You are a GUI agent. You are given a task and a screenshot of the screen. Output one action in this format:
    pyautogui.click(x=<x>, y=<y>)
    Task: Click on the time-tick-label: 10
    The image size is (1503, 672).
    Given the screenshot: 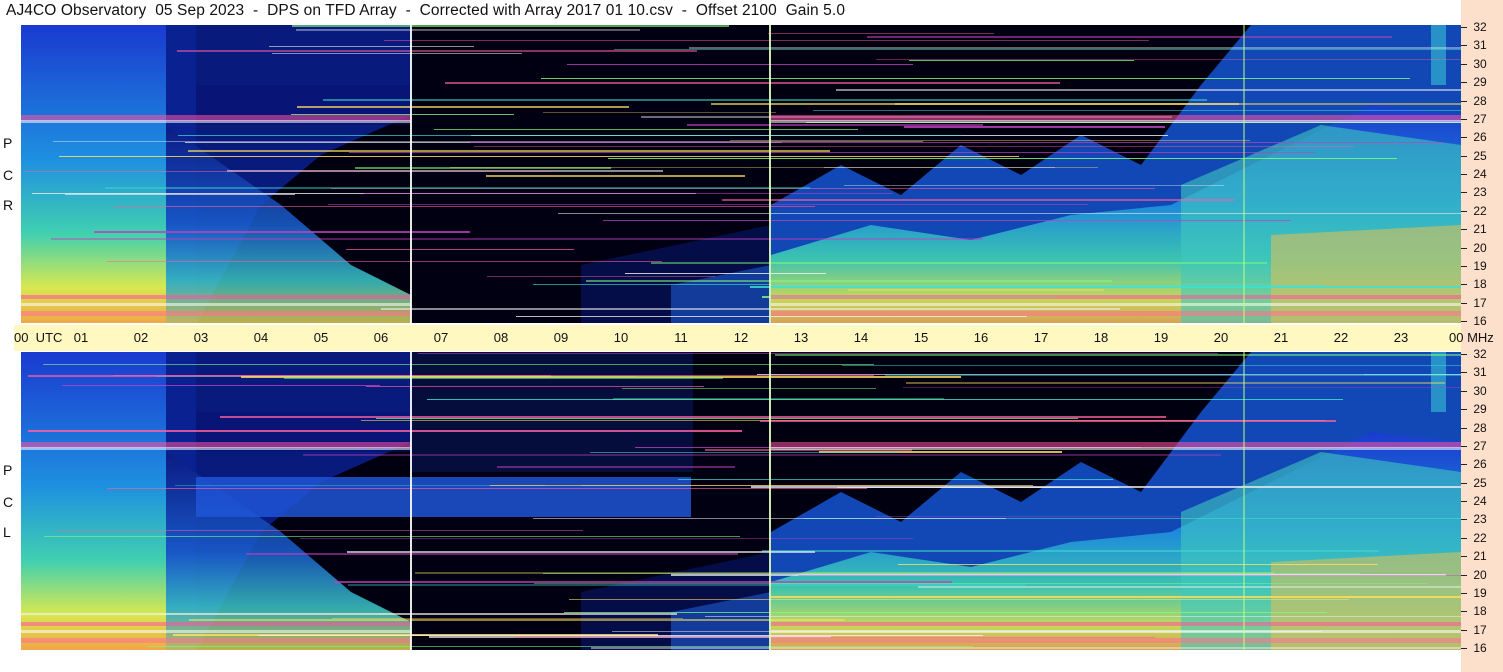 What is the action you would take?
    pyautogui.click(x=621, y=337)
    